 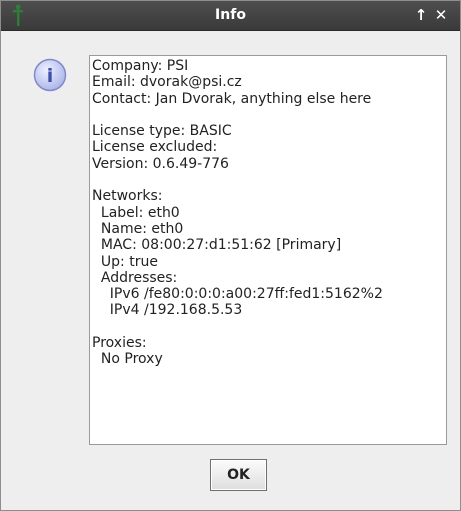 What do you see at coordinates (125, 261) in the screenshot?
I see `info-line: Up: true` at bounding box center [125, 261].